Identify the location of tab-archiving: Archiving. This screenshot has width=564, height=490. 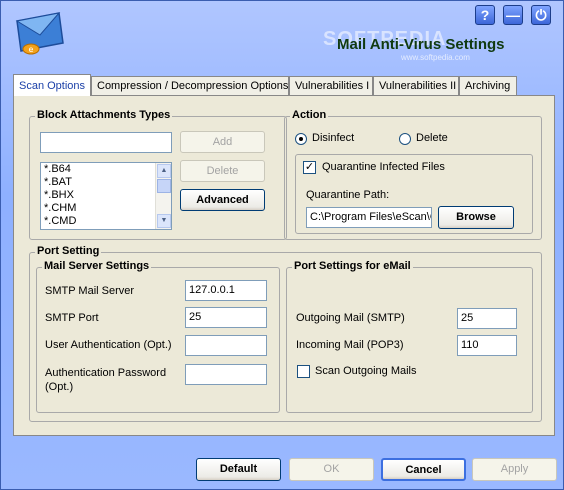
(488, 85).